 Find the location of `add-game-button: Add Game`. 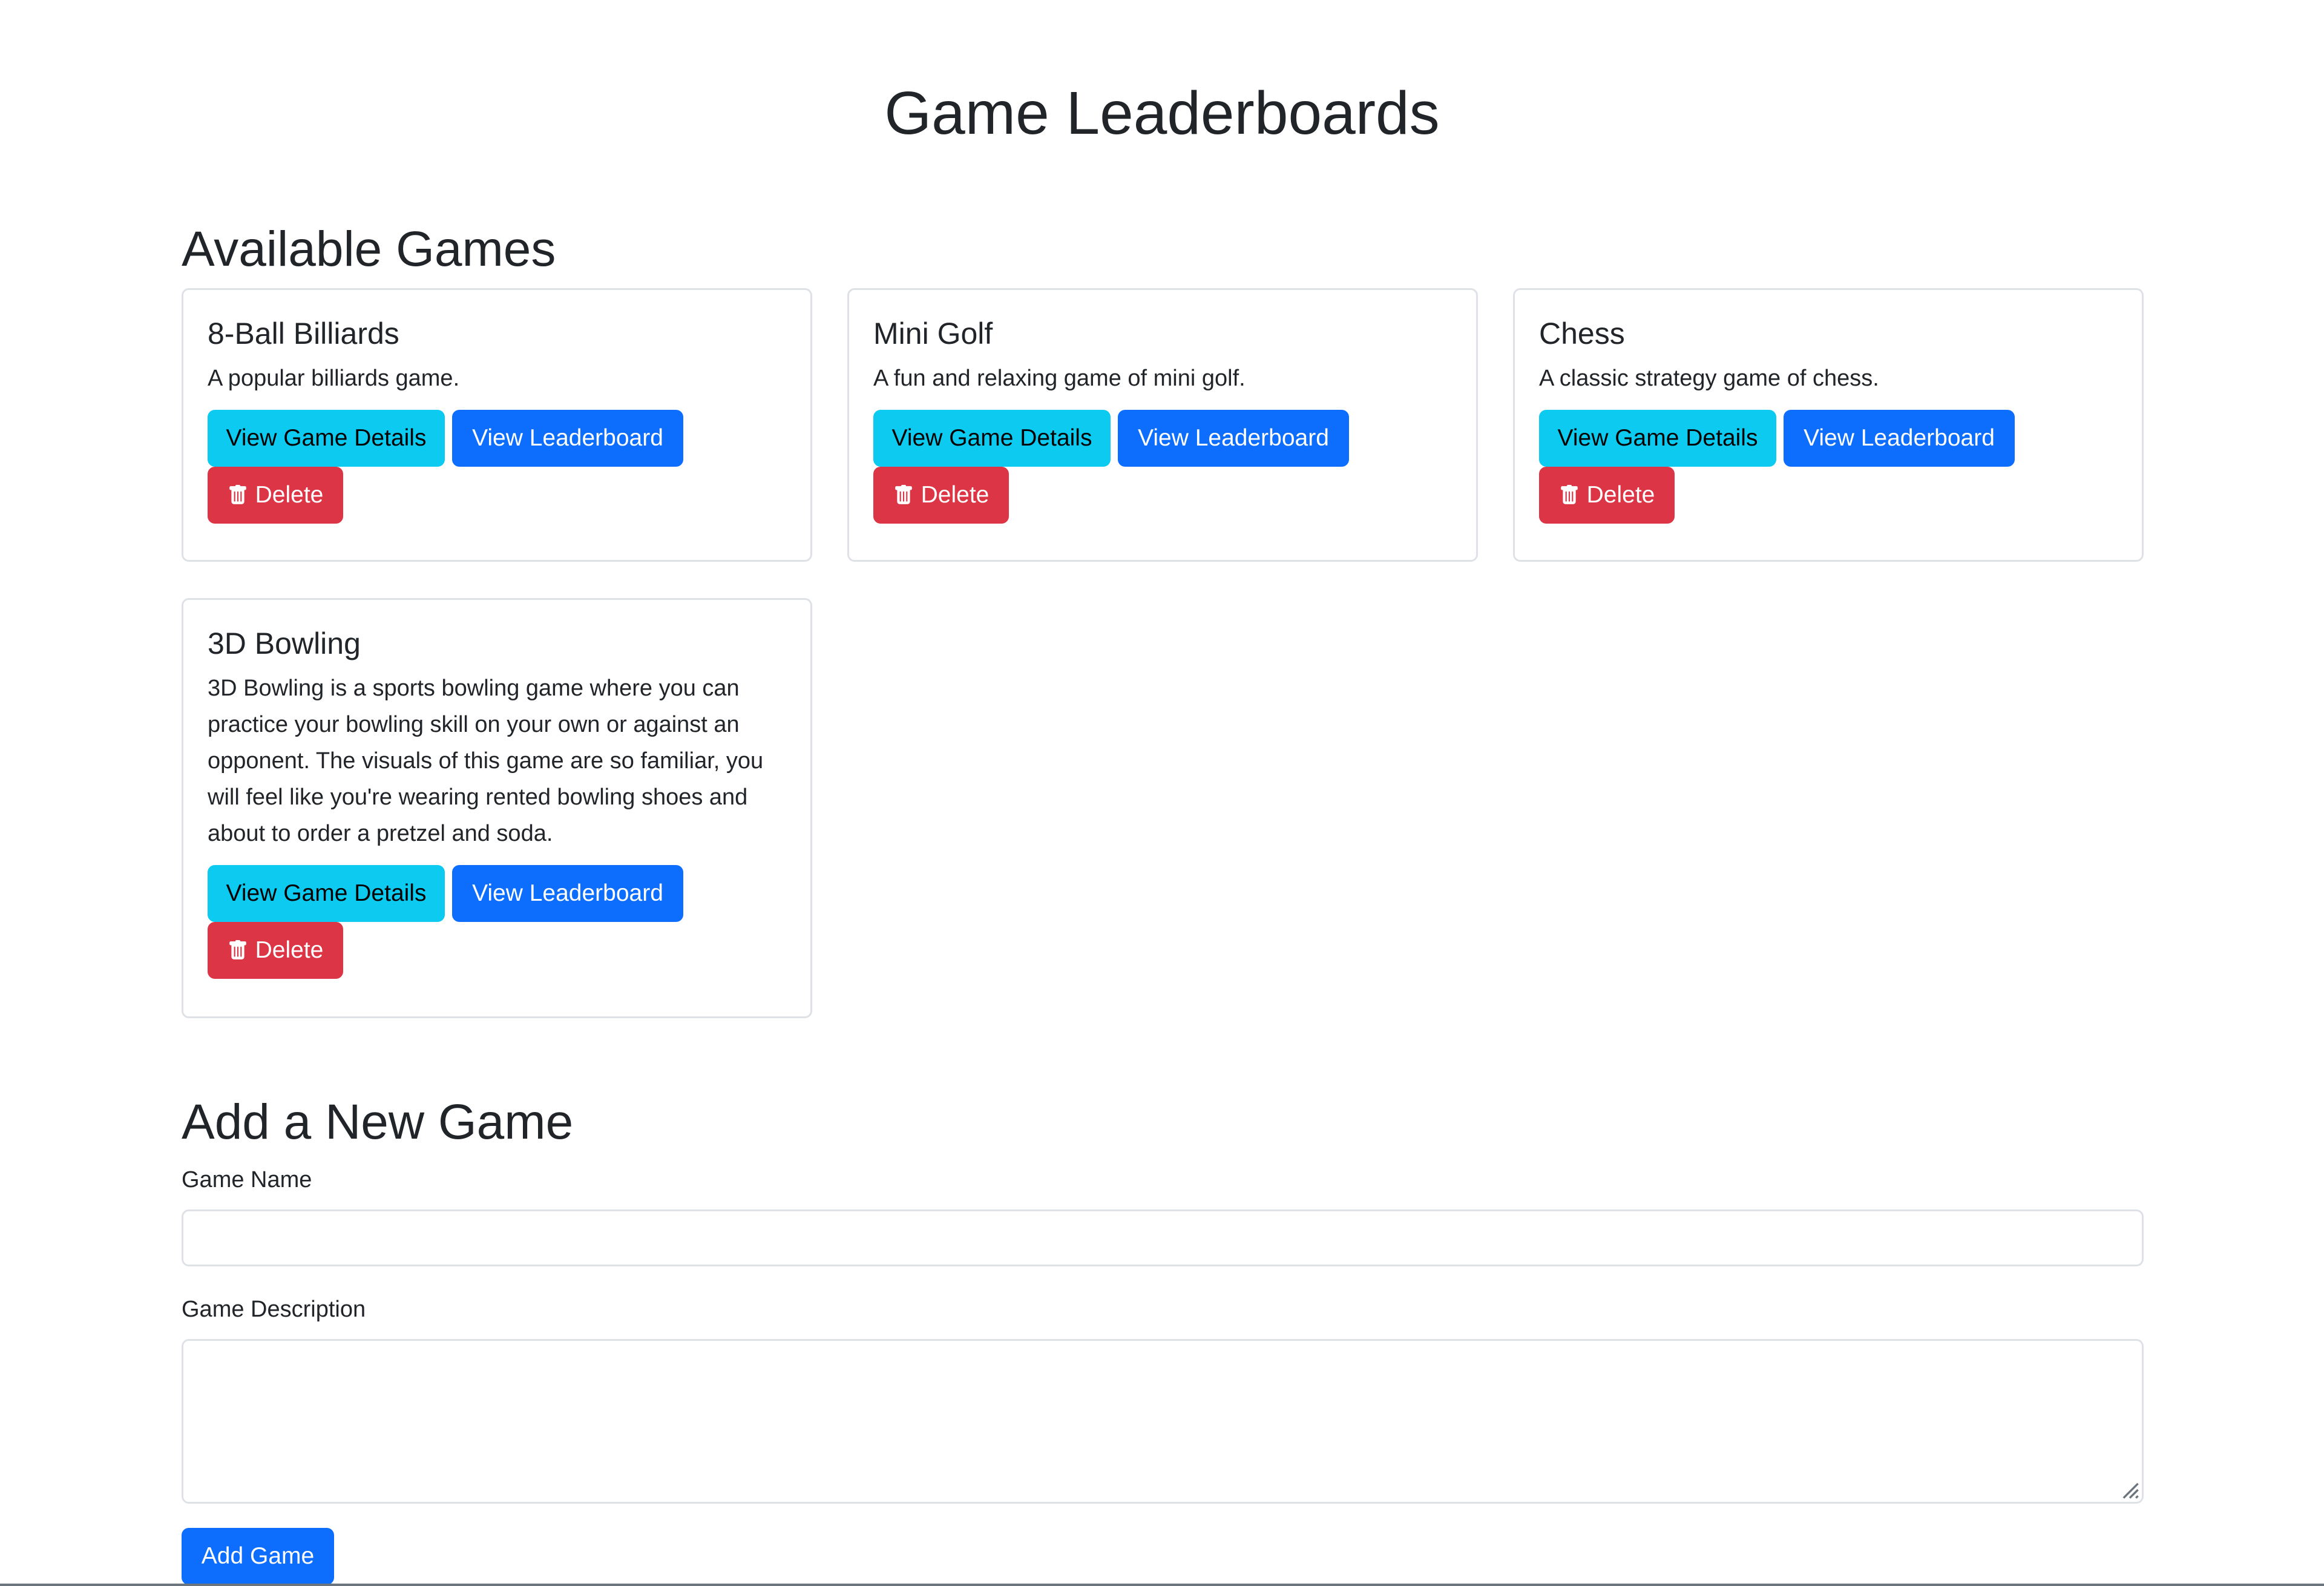

add-game-button: Add Game is located at coordinates (258, 1556).